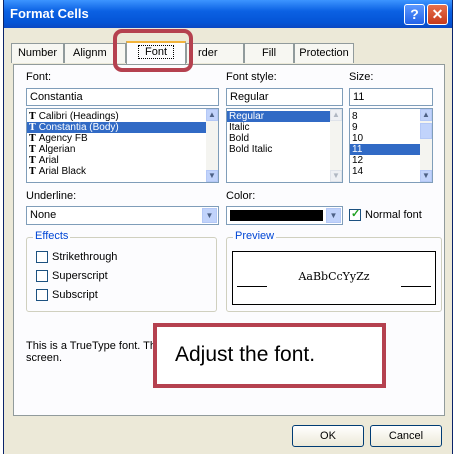 The height and width of the screenshot is (454, 455). What do you see at coordinates (122, 116) in the screenshot?
I see `list-item: T Calibri (Headings)` at bounding box center [122, 116].